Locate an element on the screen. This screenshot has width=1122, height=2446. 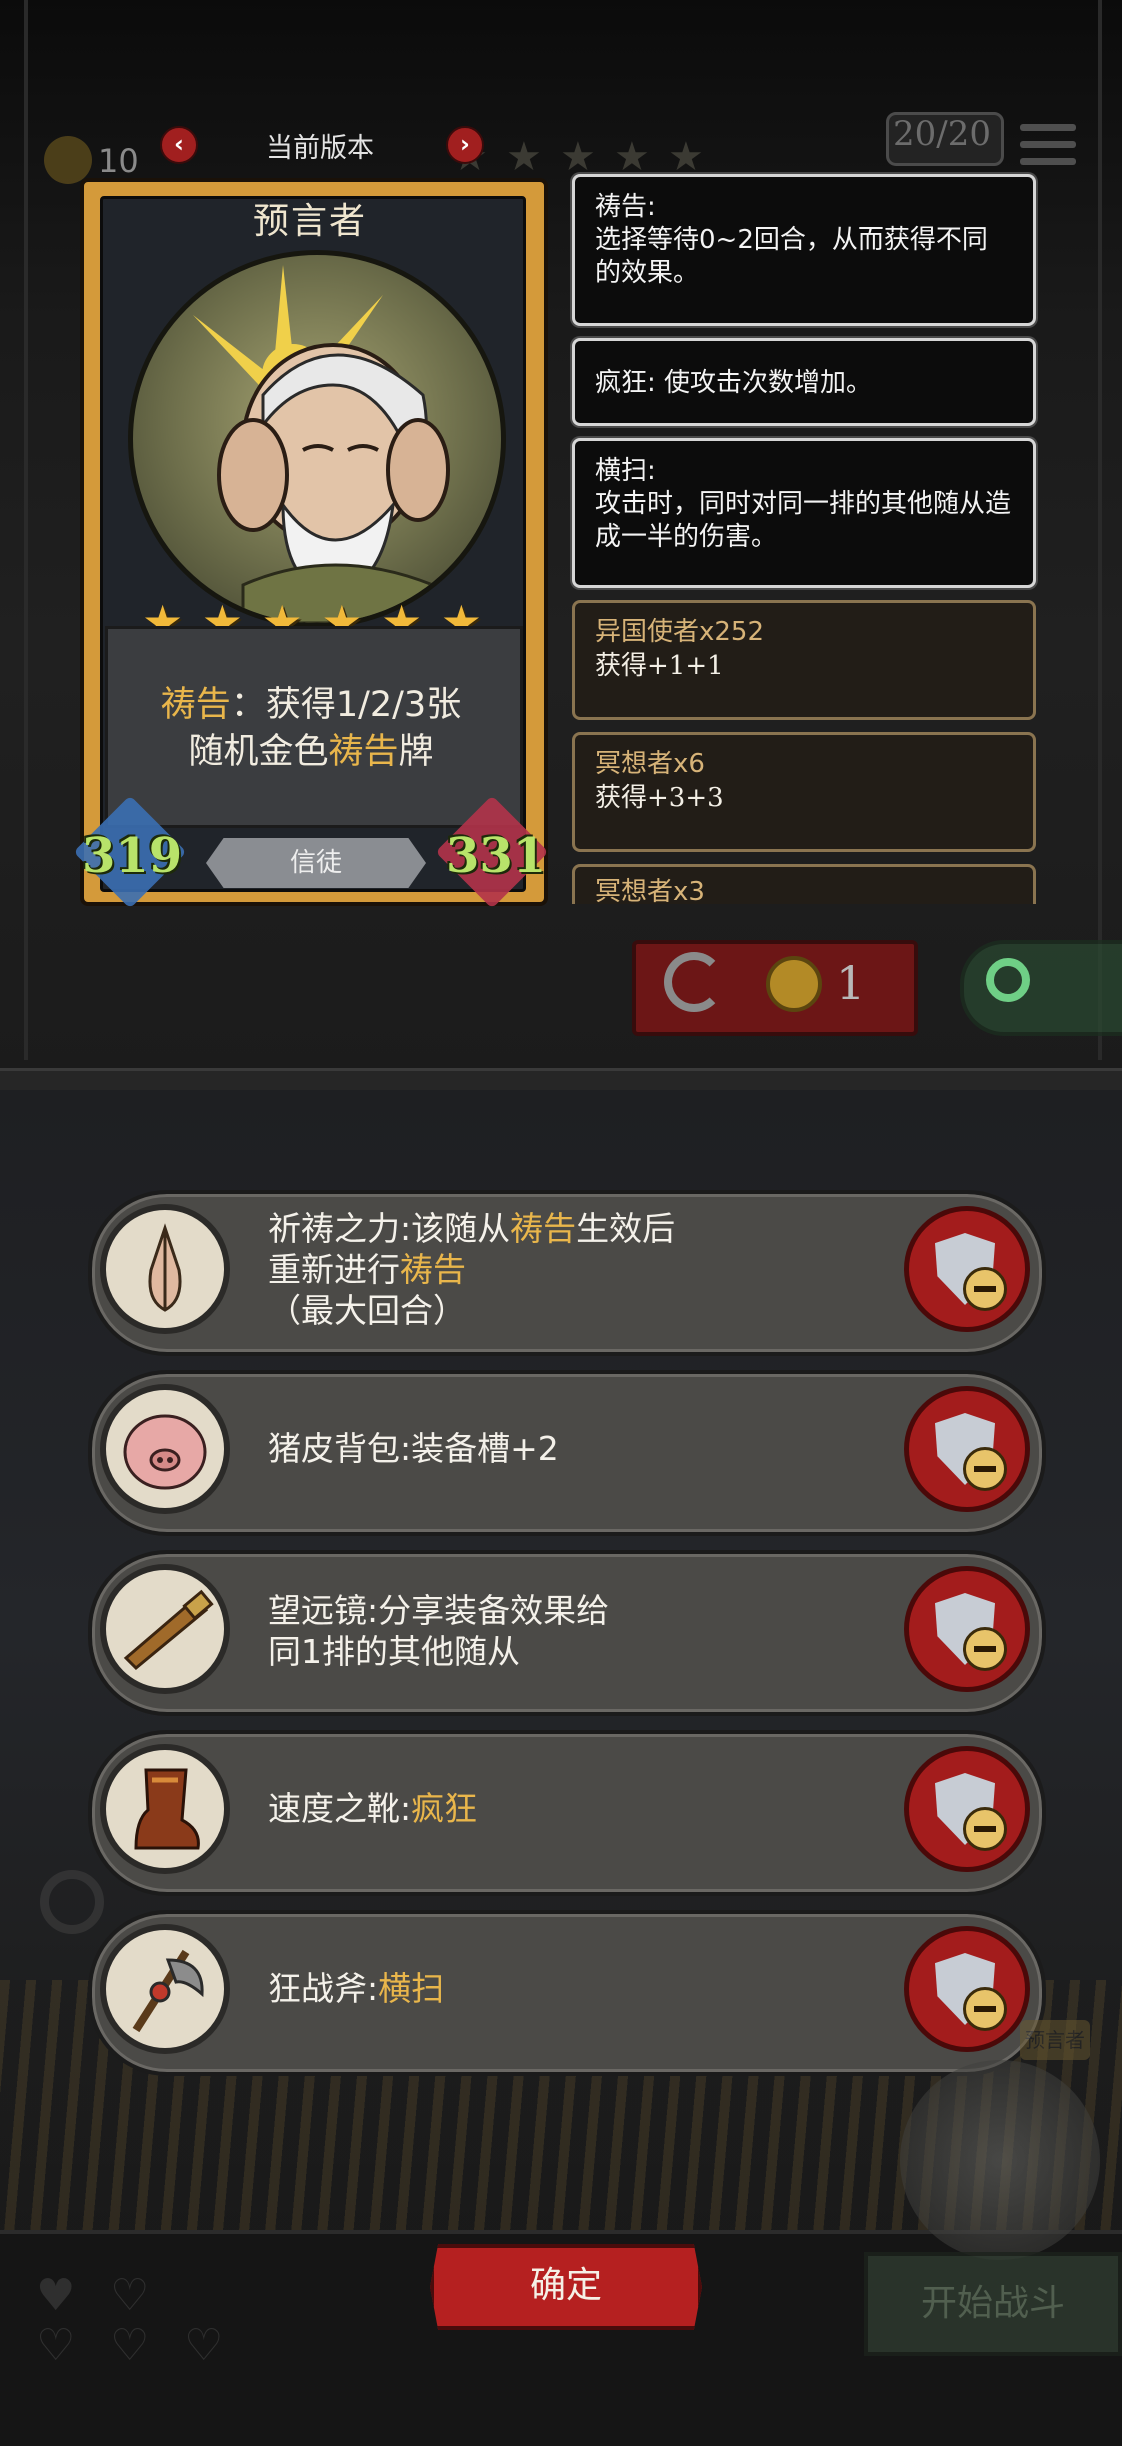
equip-text: 同1排的其他随从 is located at coordinates (394, 1651).